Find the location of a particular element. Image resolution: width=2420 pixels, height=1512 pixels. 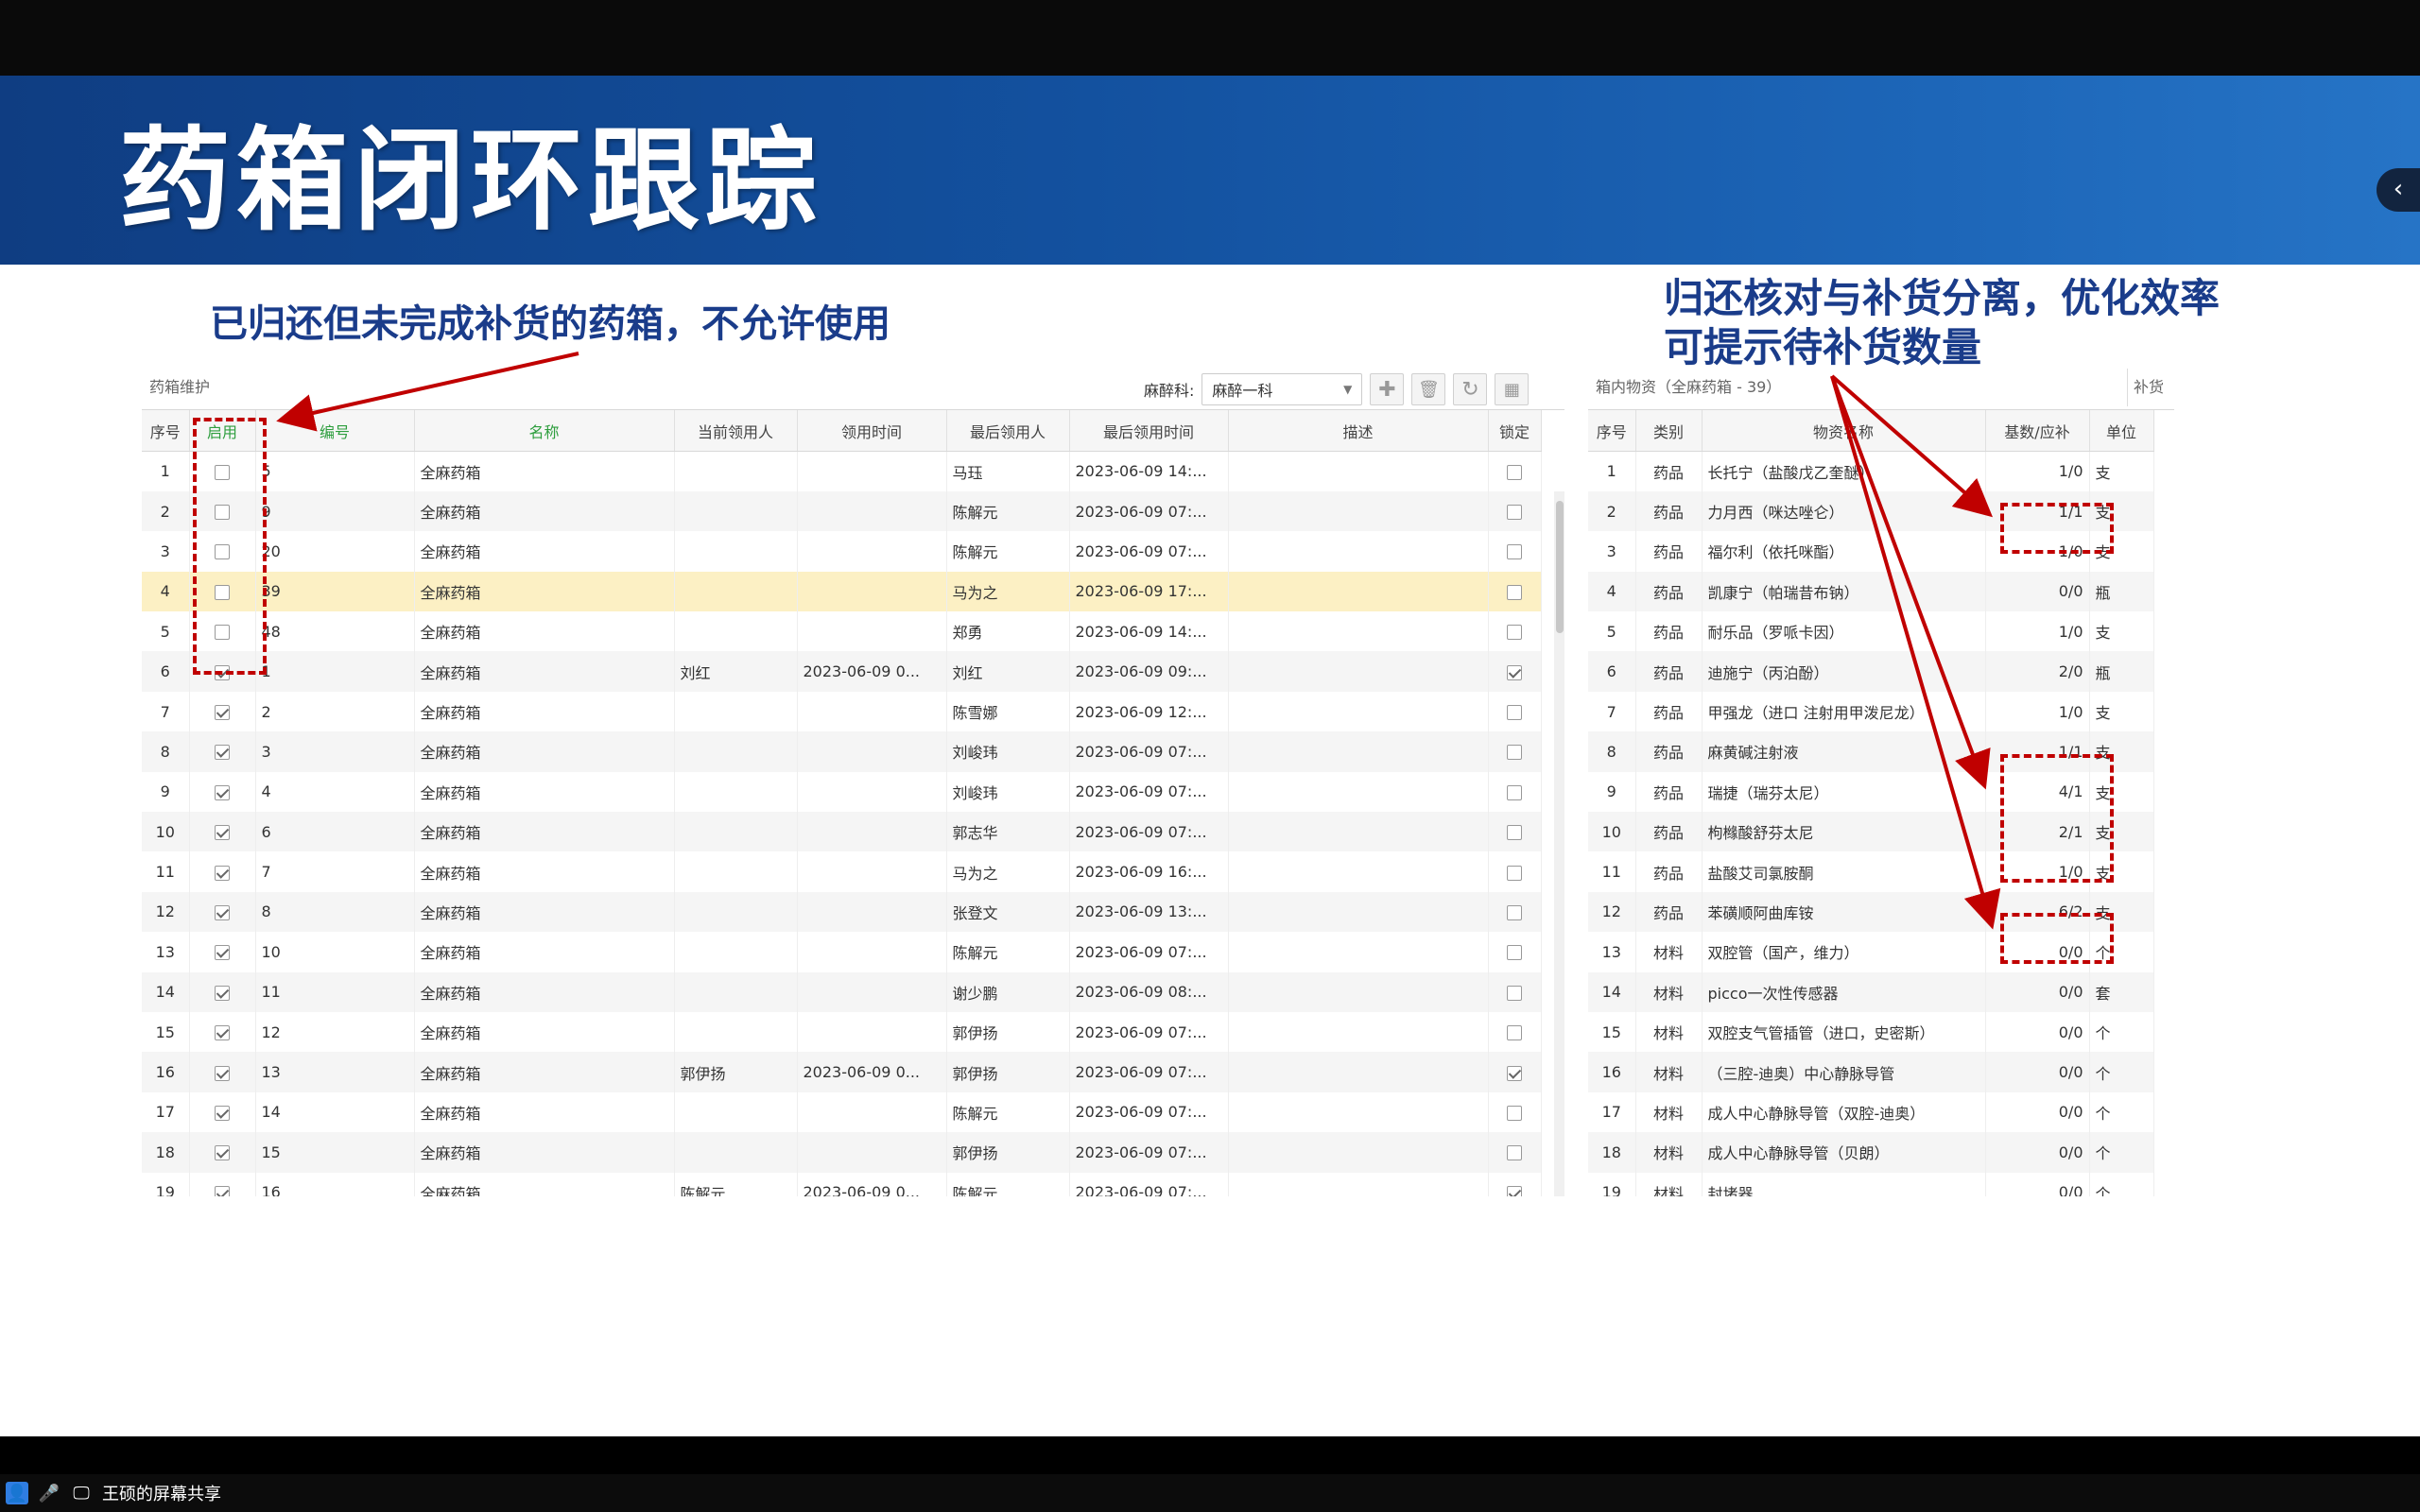

column-header: 基数/应补 is located at coordinates (2038, 431).